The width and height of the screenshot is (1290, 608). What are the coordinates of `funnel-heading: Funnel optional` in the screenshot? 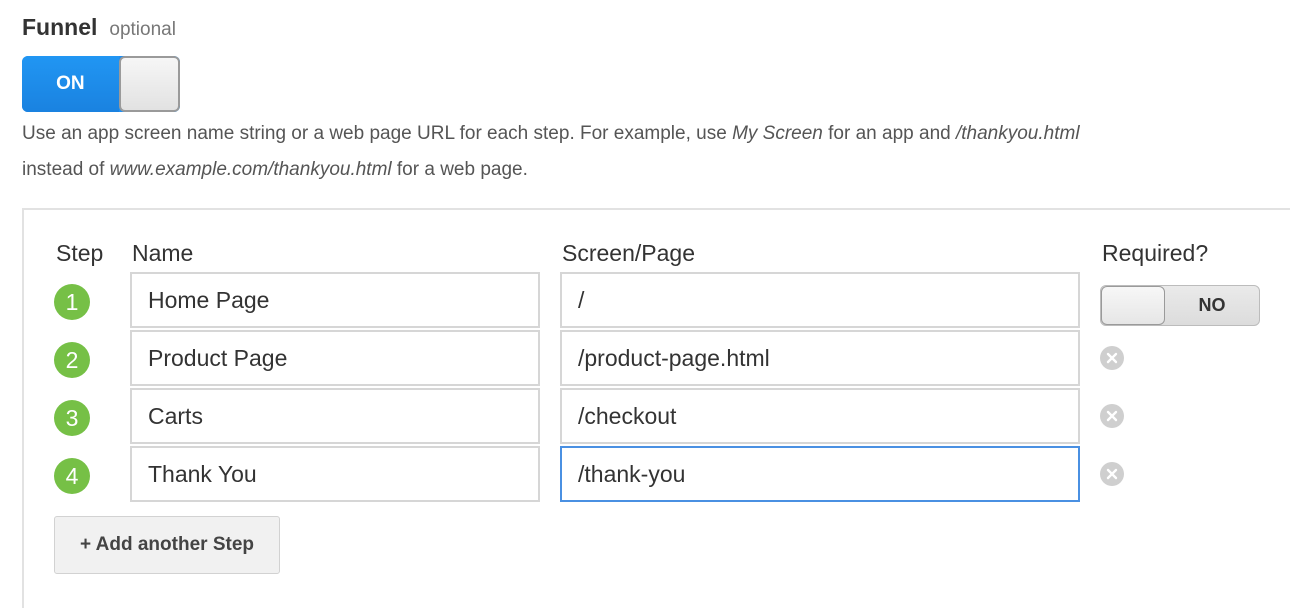 It's located at (99, 27).